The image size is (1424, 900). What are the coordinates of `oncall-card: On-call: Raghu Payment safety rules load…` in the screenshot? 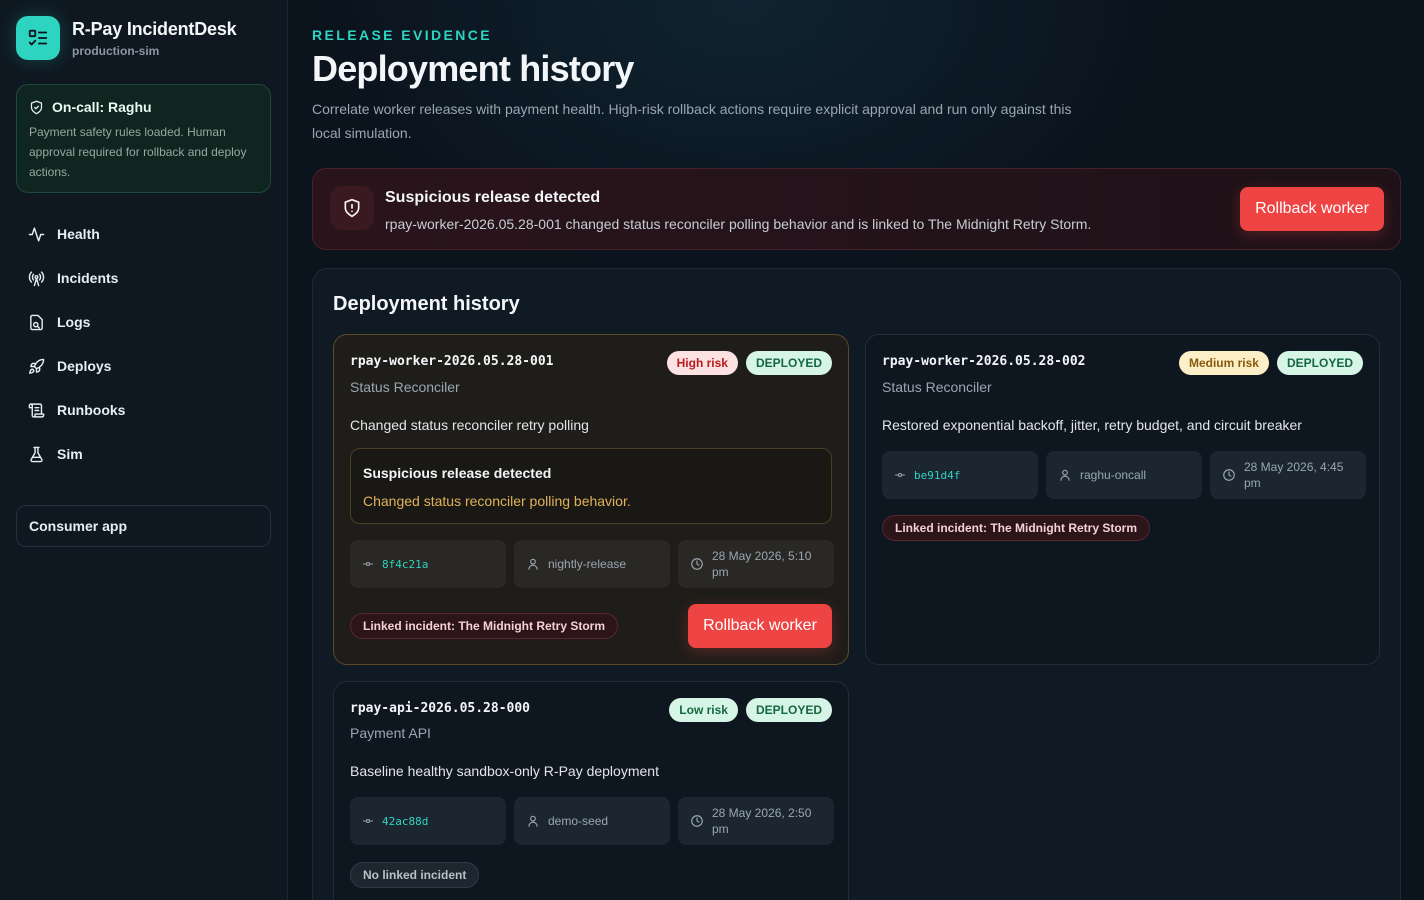 It's located at (143, 138).